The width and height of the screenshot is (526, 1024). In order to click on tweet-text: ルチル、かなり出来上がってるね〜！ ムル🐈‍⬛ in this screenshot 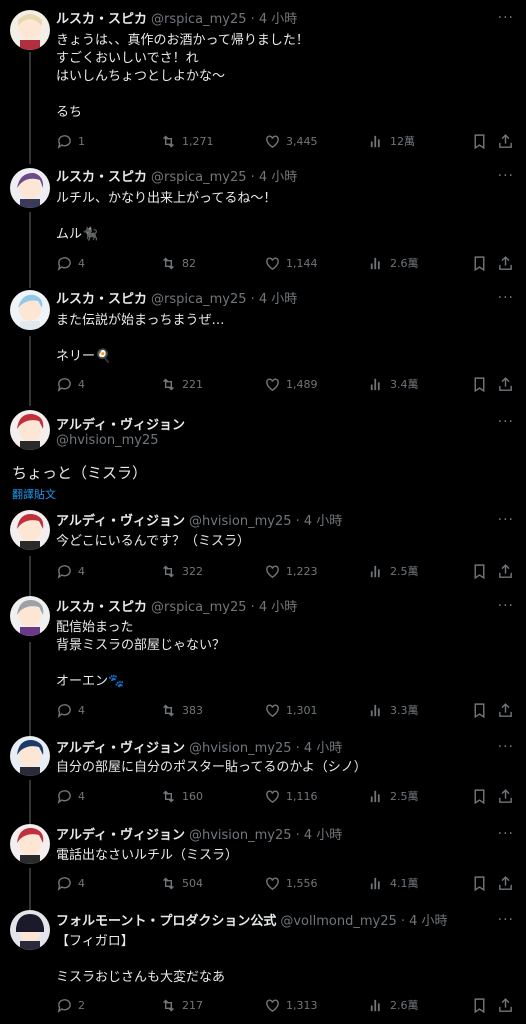, I will do `click(166, 216)`.